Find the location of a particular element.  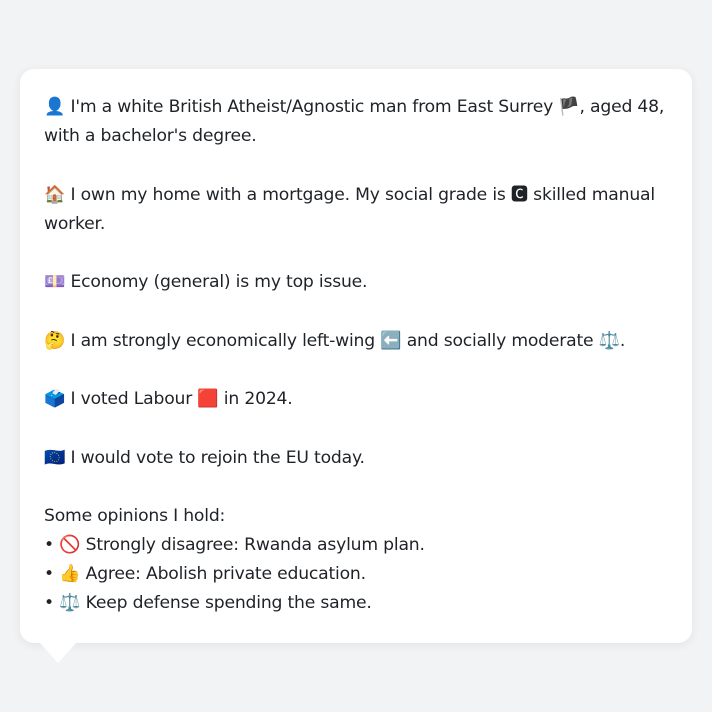

pound-banknote-icon: 💷 is located at coordinates (55, 282).